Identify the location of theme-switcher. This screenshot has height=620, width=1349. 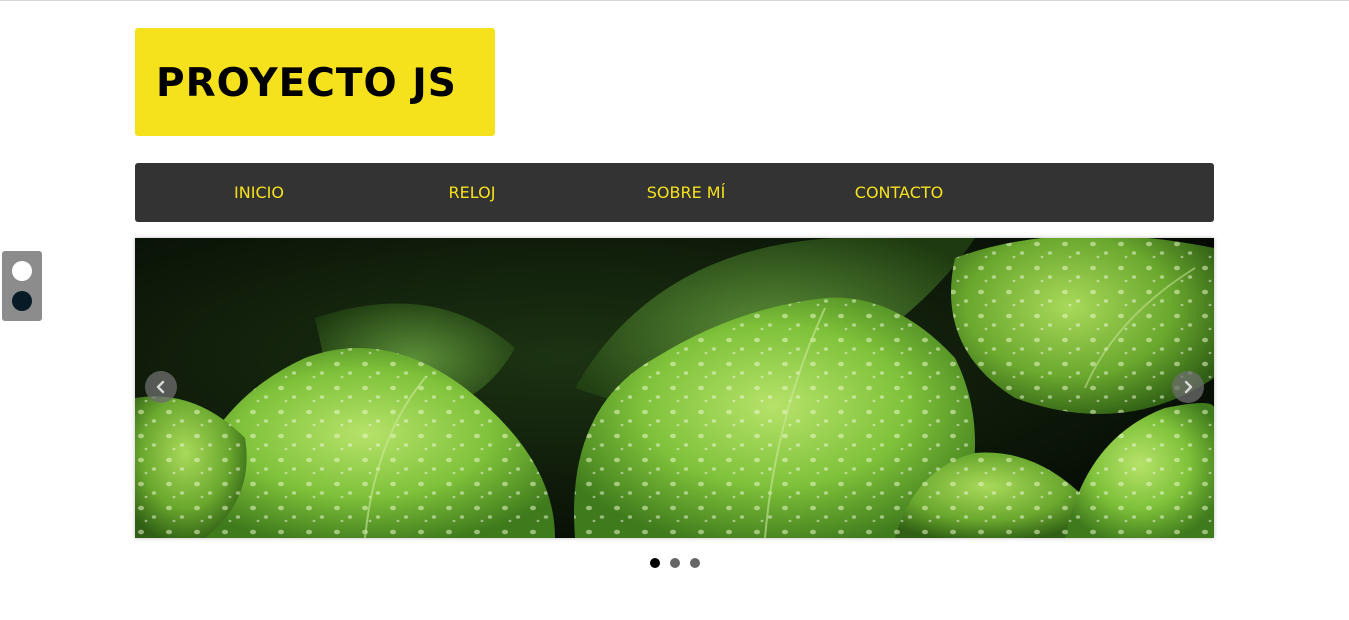
(22, 286).